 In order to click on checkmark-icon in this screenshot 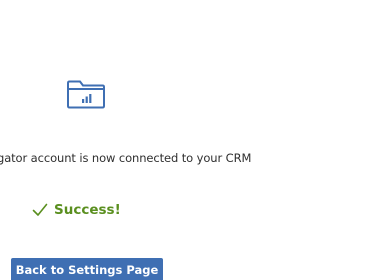, I will do `click(40, 209)`.